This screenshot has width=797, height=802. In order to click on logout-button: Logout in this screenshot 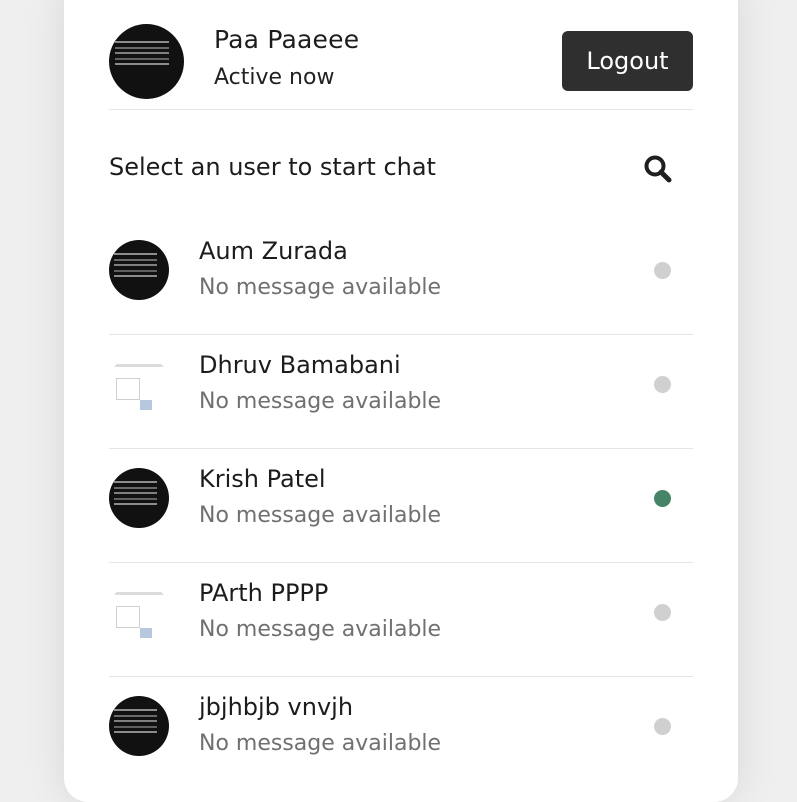, I will do `click(627, 61)`.